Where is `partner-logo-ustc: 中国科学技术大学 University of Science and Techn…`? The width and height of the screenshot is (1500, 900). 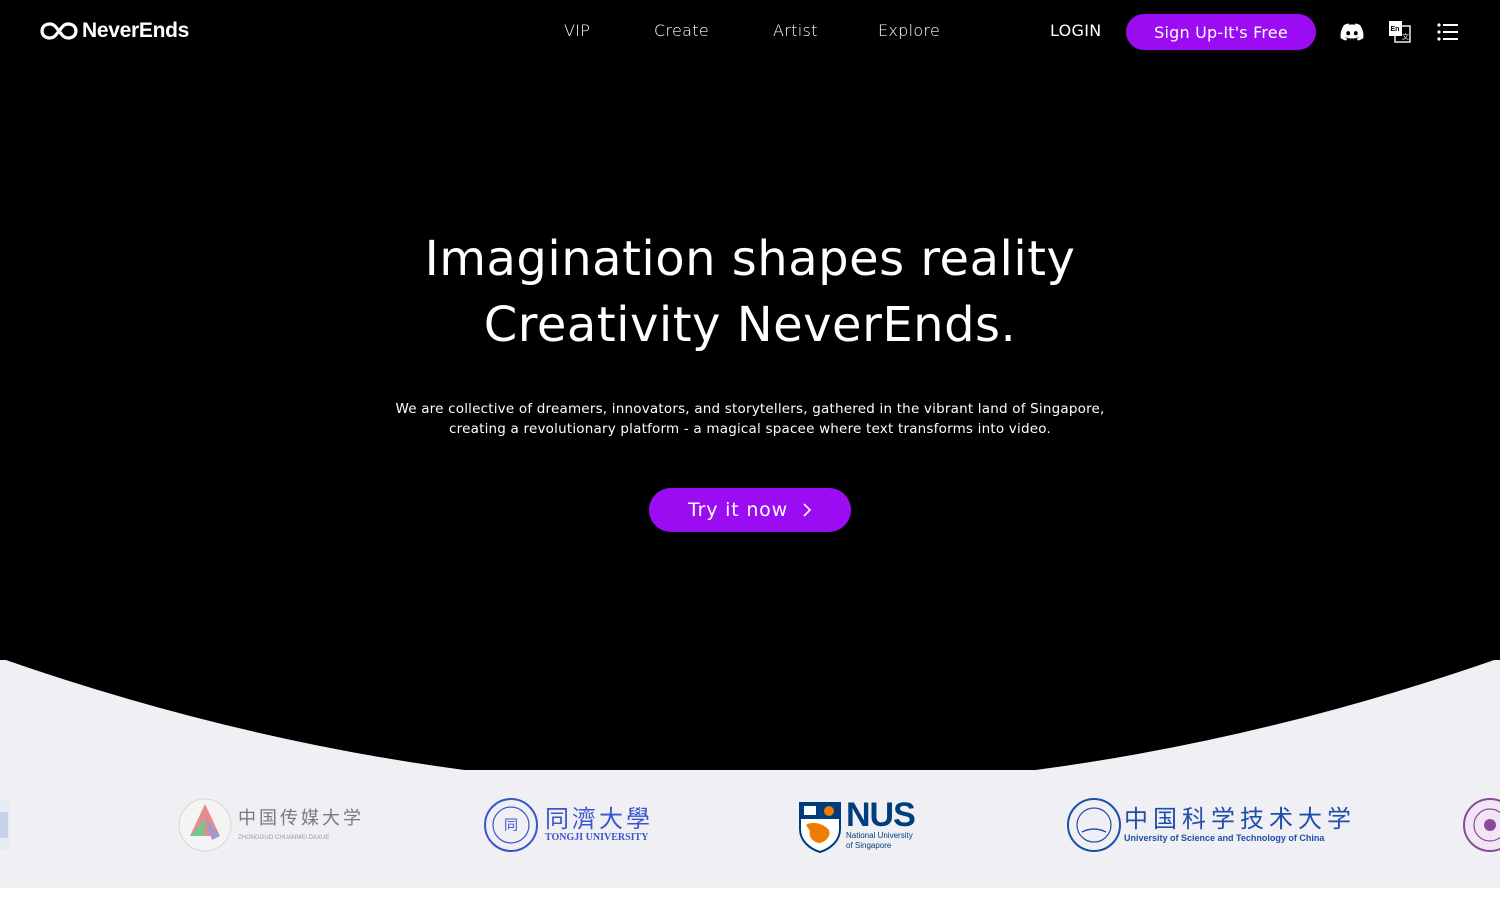 partner-logo-ustc: 中国科学技术大学 University of Science and Techn… is located at coordinates (1211, 825).